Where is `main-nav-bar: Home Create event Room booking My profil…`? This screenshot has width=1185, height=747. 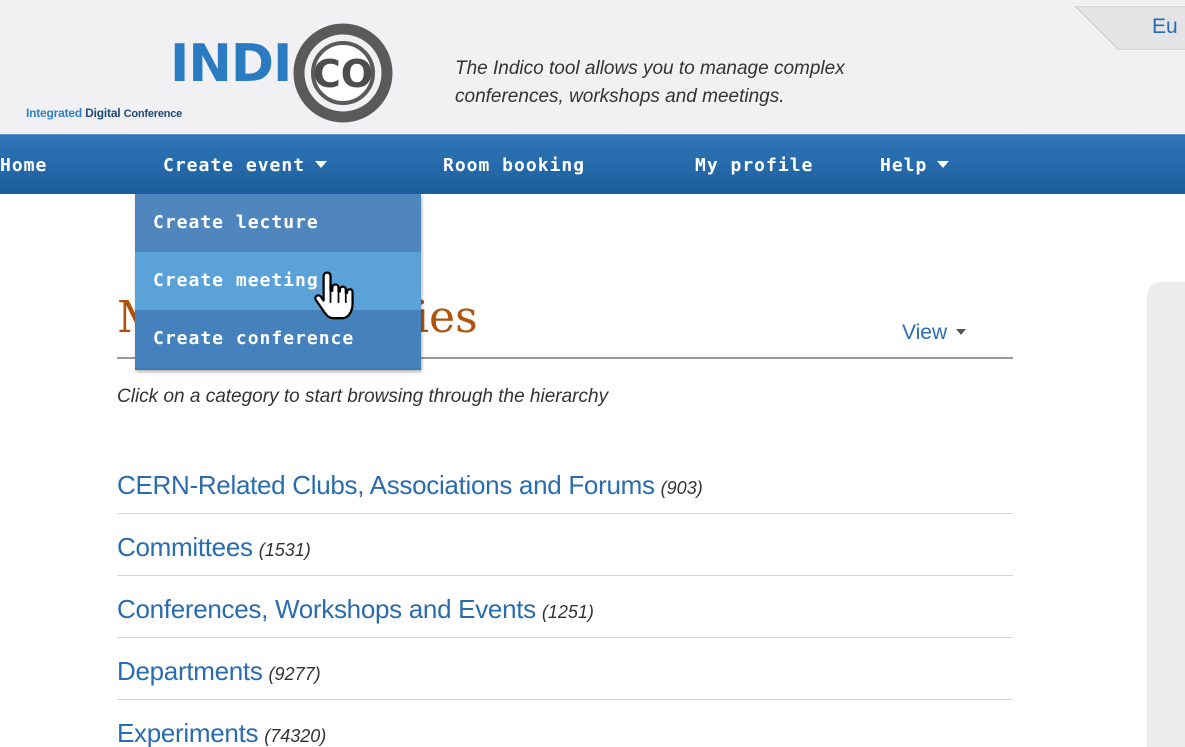 main-nav-bar: Home Create event Room booking My profil… is located at coordinates (592, 164).